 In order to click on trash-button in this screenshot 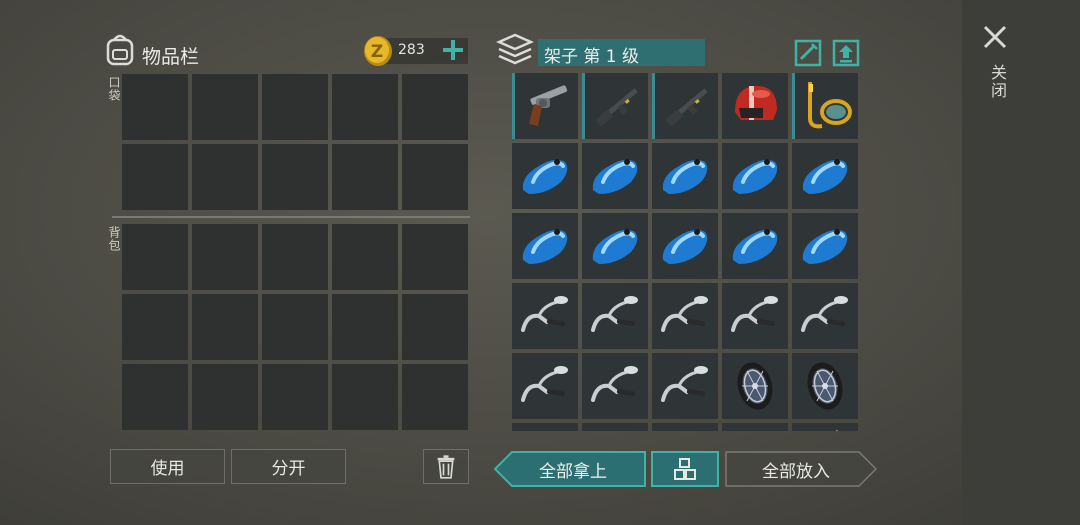, I will do `click(446, 466)`.